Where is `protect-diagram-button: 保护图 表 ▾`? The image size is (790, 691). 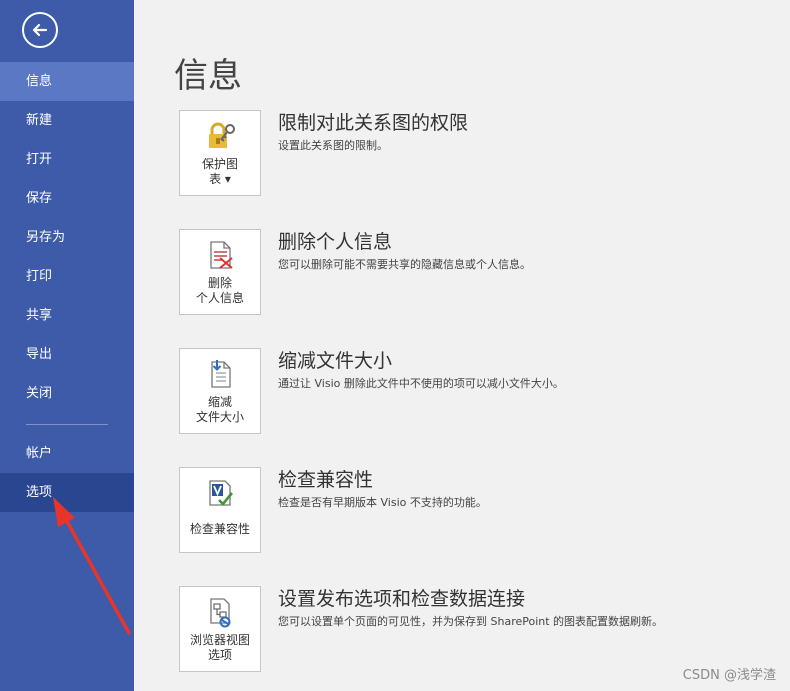 protect-diagram-button: 保护图 表 ▾ is located at coordinates (220, 153).